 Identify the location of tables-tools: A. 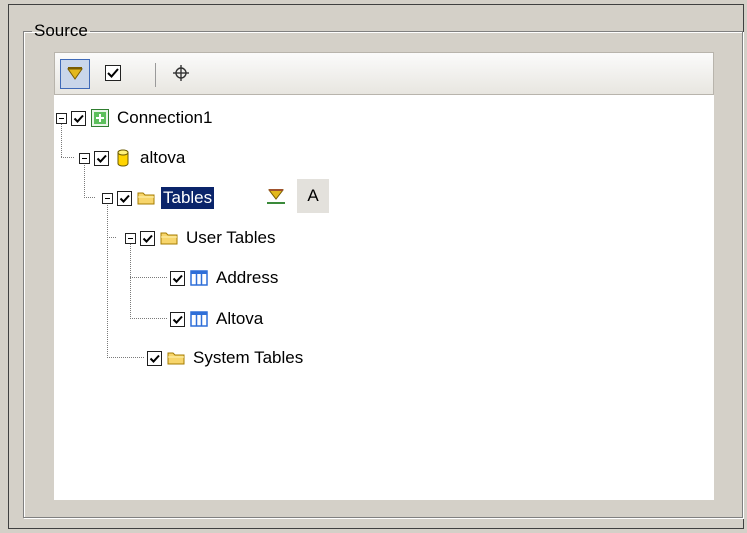
(297, 196).